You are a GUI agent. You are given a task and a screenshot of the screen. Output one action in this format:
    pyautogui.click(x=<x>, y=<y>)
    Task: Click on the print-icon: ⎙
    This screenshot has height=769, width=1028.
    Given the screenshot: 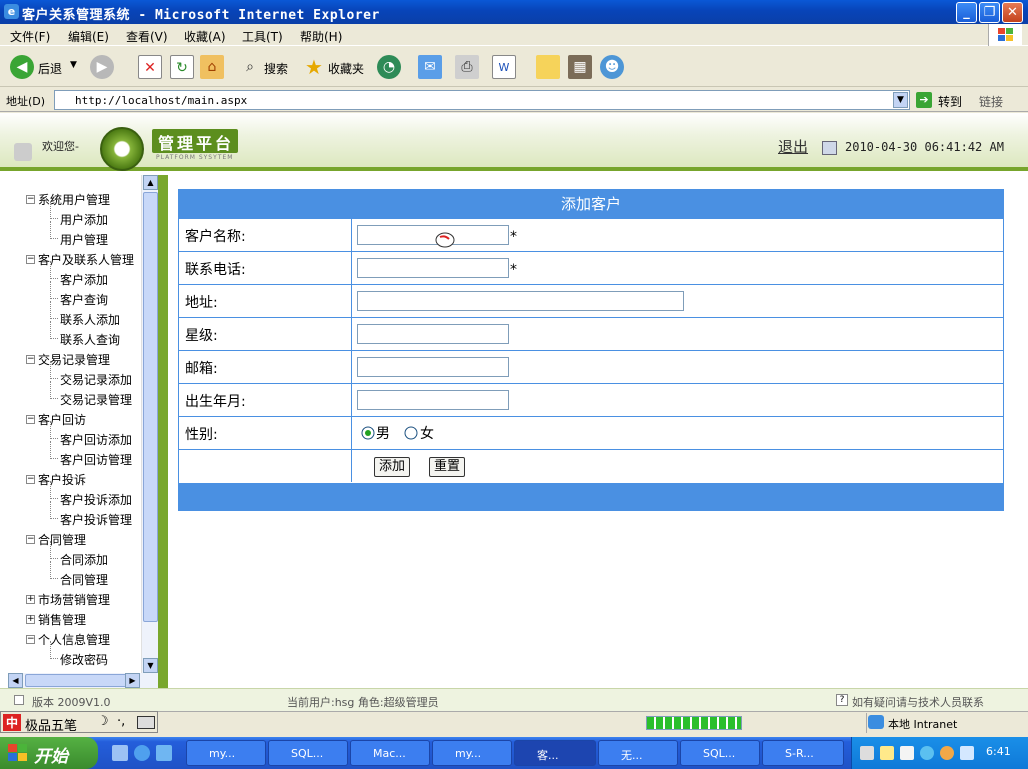 What is the action you would take?
    pyautogui.click(x=467, y=67)
    